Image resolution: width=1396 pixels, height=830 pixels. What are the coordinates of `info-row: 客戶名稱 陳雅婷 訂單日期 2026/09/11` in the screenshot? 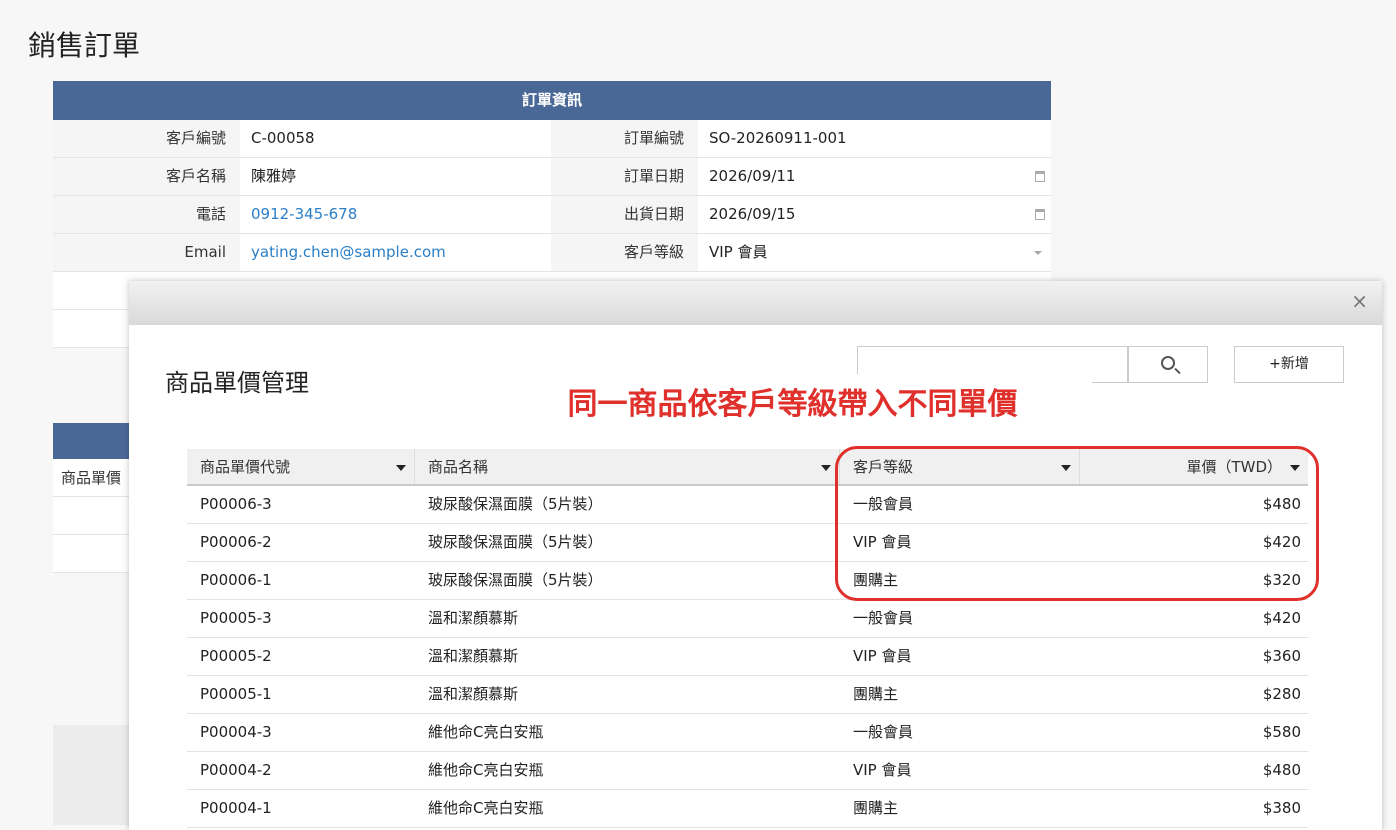 It's located at (552, 177).